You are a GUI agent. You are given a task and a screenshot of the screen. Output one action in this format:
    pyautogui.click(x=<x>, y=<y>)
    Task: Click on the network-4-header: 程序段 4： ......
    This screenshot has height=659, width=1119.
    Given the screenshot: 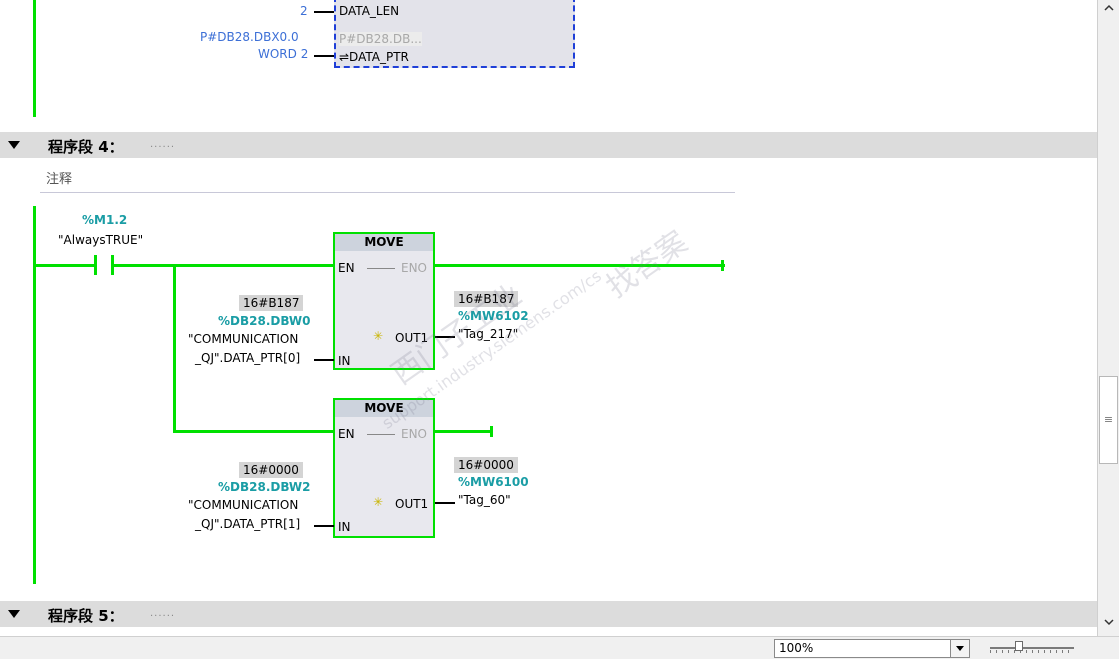 What is the action you would take?
    pyautogui.click(x=548, y=145)
    